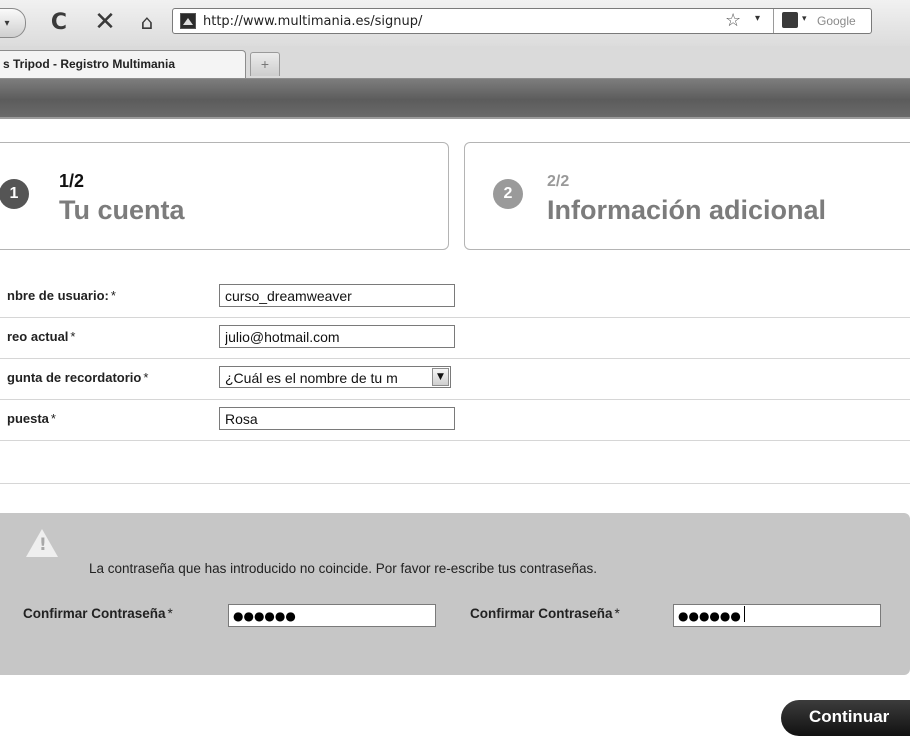 The width and height of the screenshot is (910, 742). What do you see at coordinates (61, 295) in the screenshot?
I see `username-label: nbre de usuario: *` at bounding box center [61, 295].